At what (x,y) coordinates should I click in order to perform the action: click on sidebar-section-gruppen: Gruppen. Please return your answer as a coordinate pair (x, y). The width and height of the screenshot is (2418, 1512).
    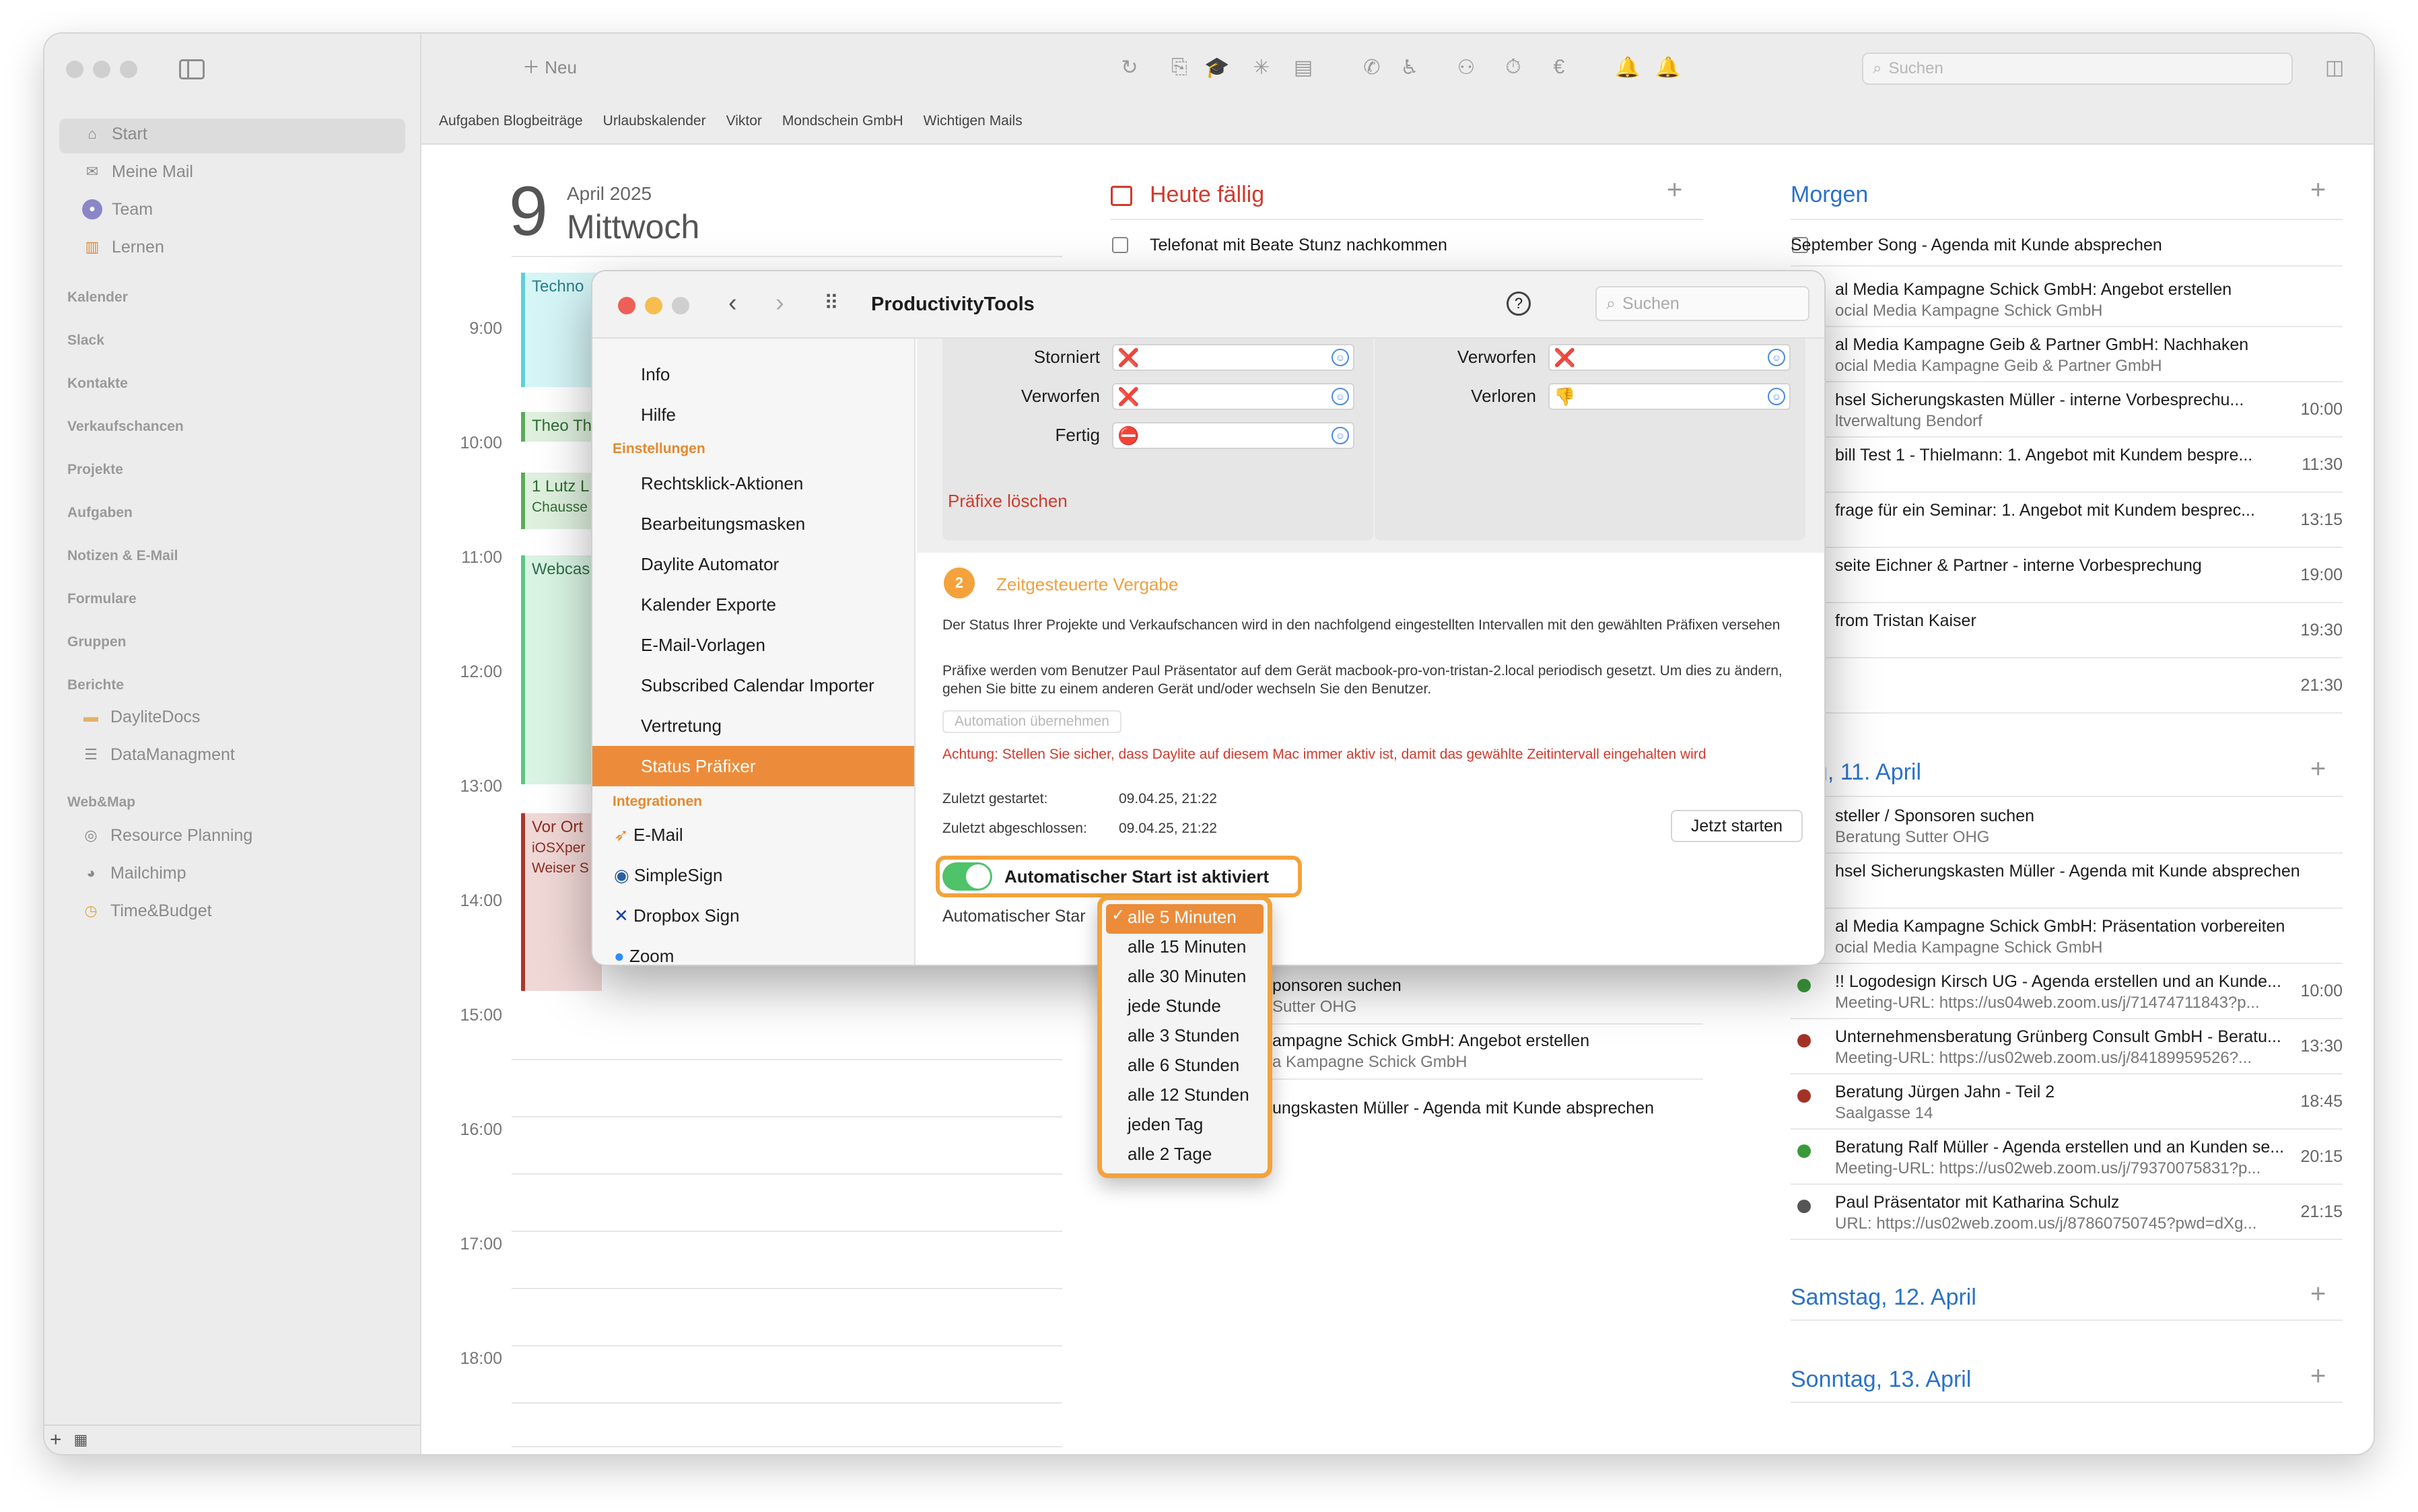
    Looking at the image, I should click on (97, 642).